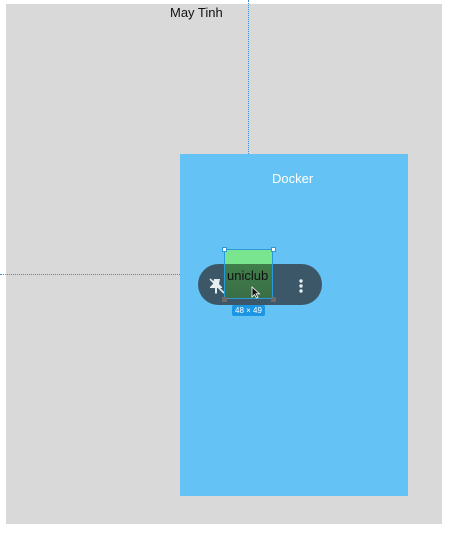 This screenshot has height=535, width=458. Describe the element at coordinates (224, 249) in the screenshot. I see `resize-handle-top-left` at that location.